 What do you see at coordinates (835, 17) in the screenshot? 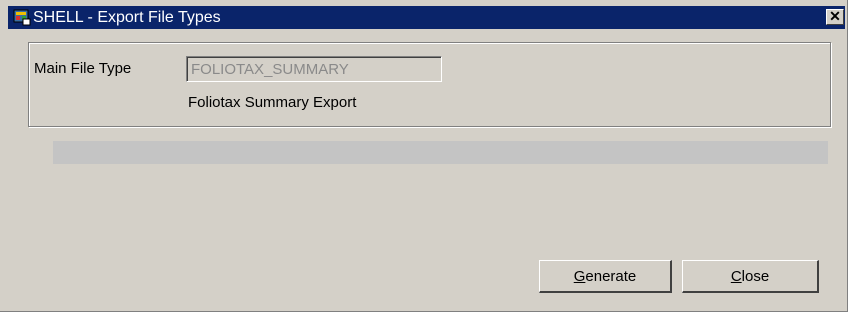
I see `close-icon: ✕` at bounding box center [835, 17].